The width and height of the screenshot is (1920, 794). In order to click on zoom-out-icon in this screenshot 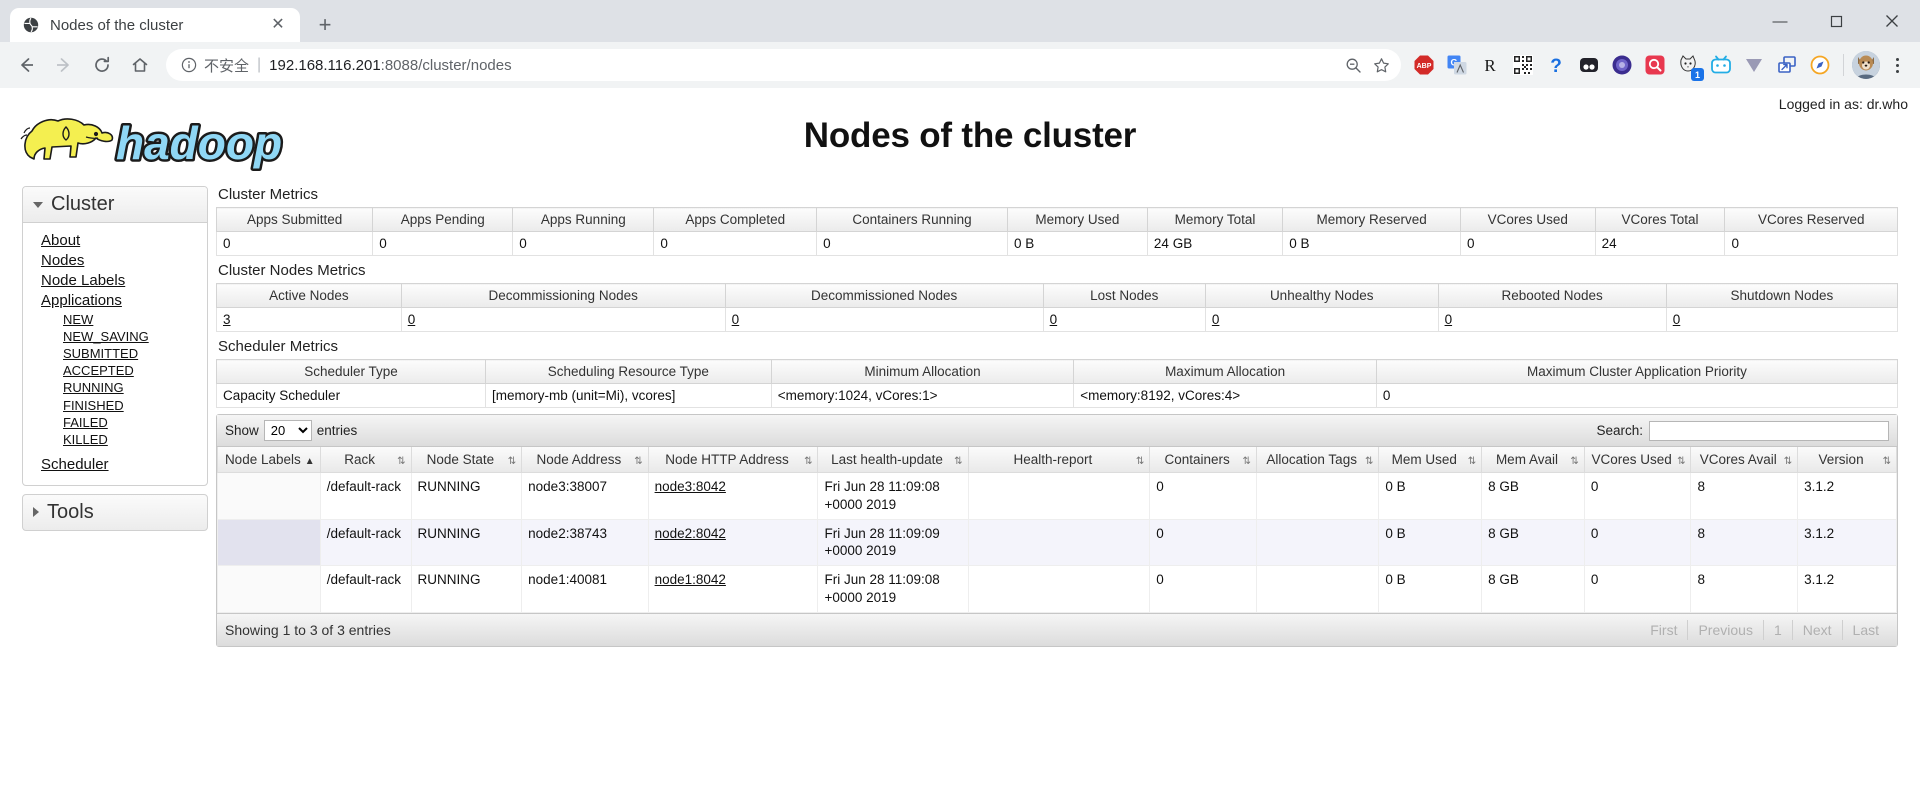, I will do `click(1353, 65)`.